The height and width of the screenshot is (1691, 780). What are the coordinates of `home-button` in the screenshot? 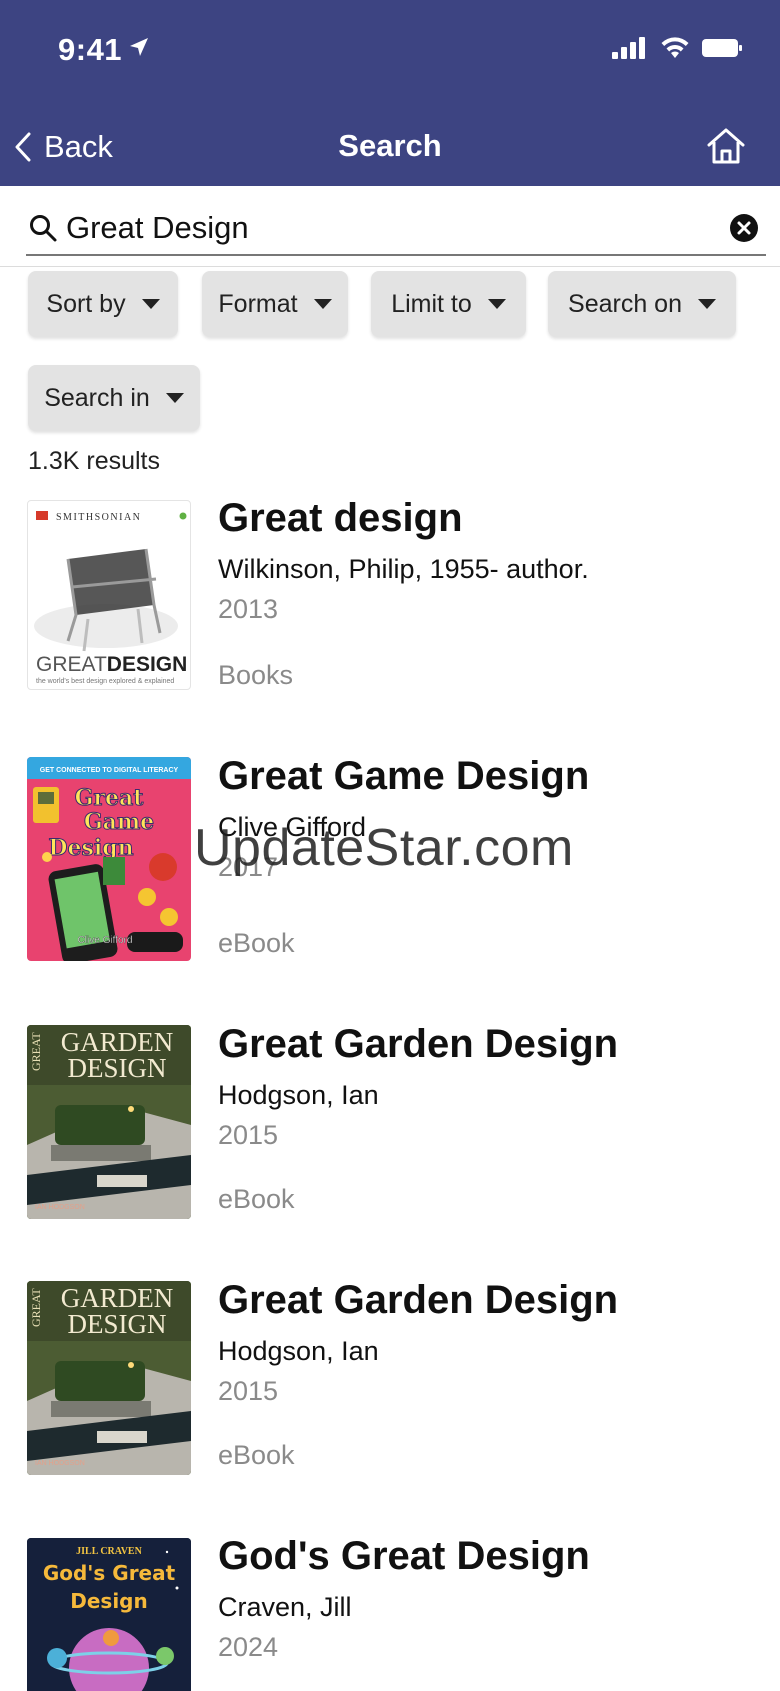 It's located at (726, 146).